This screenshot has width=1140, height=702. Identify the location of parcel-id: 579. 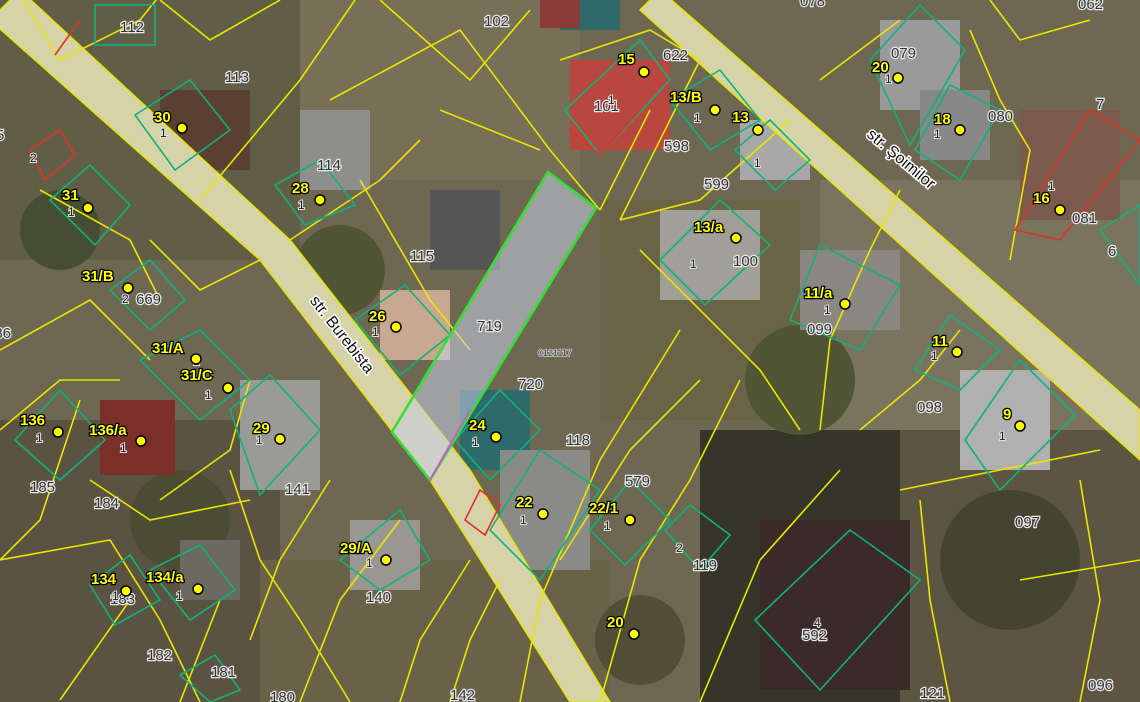
(637, 481).